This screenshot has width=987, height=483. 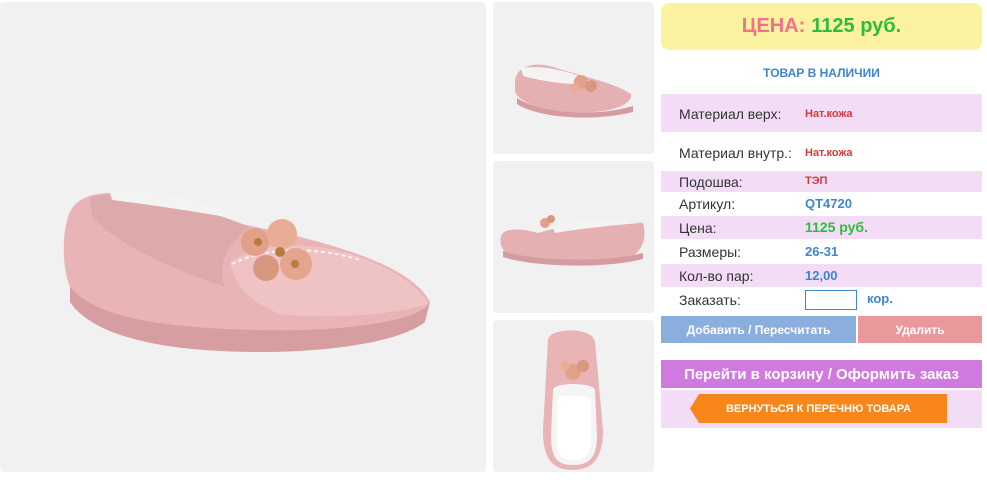 I want to click on spec-row-sizes: Размеры: 26-31, so click(x=821, y=251).